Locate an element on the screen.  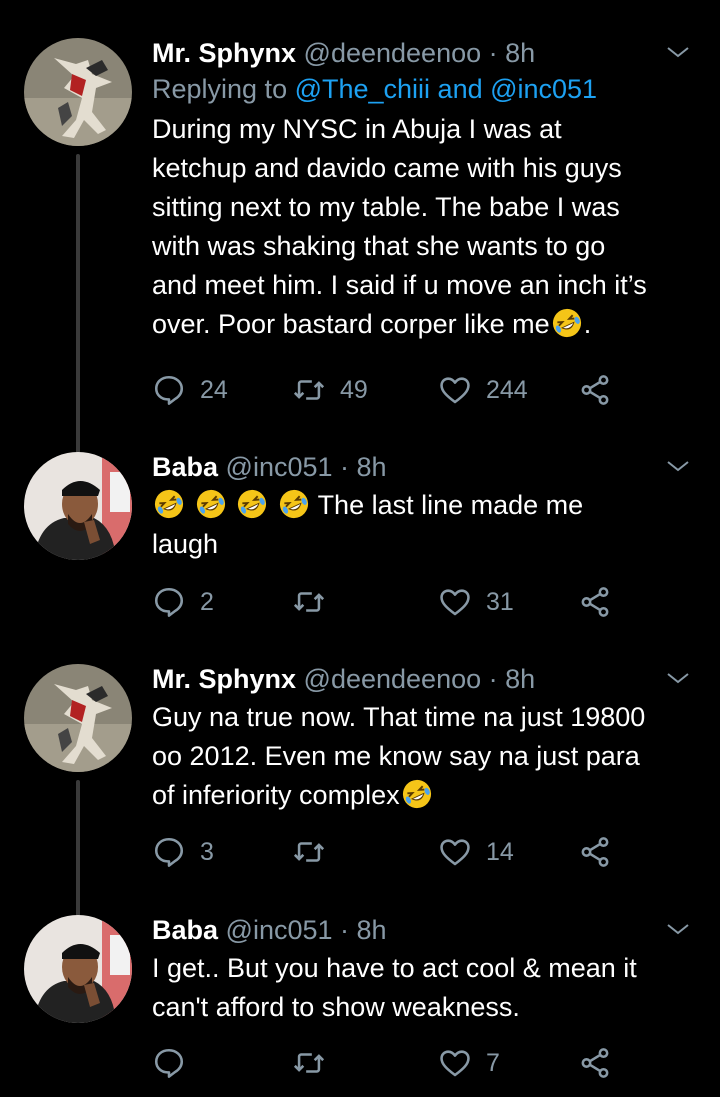
replying-to: Replying to @The_chiii and @inc051 is located at coordinates (426, 89).